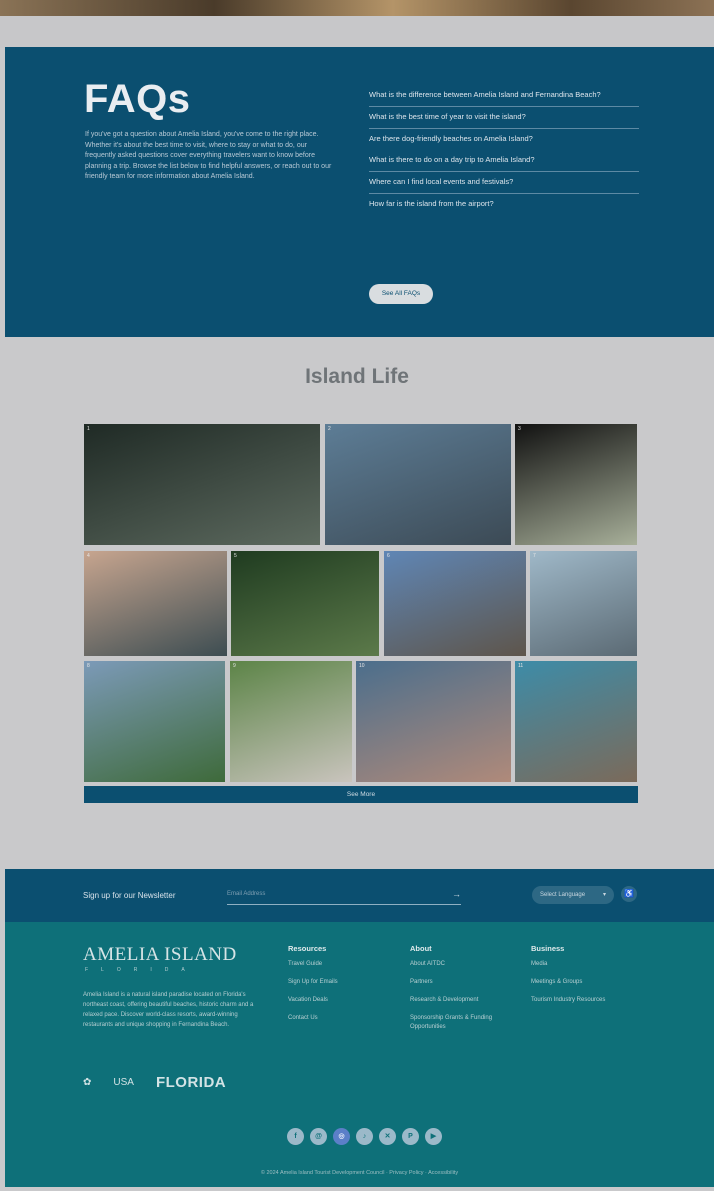 The height and width of the screenshot is (1191, 714). I want to click on see-all-faqs-button: See All FAQs, so click(401, 294).